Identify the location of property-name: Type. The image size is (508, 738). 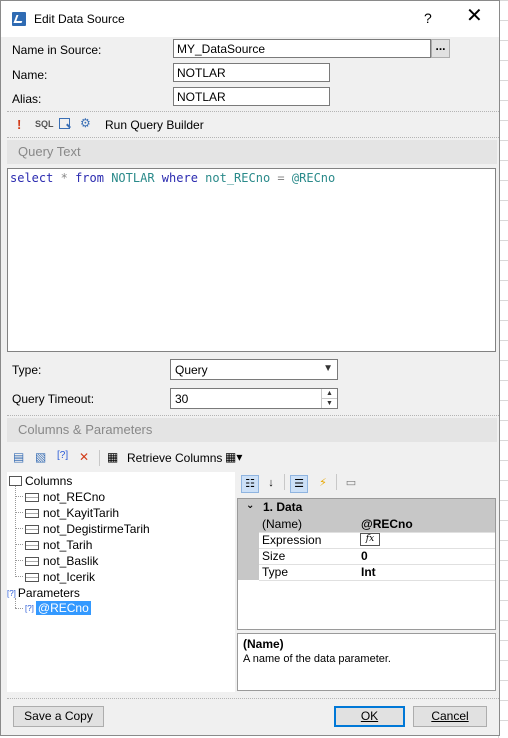
(275, 572).